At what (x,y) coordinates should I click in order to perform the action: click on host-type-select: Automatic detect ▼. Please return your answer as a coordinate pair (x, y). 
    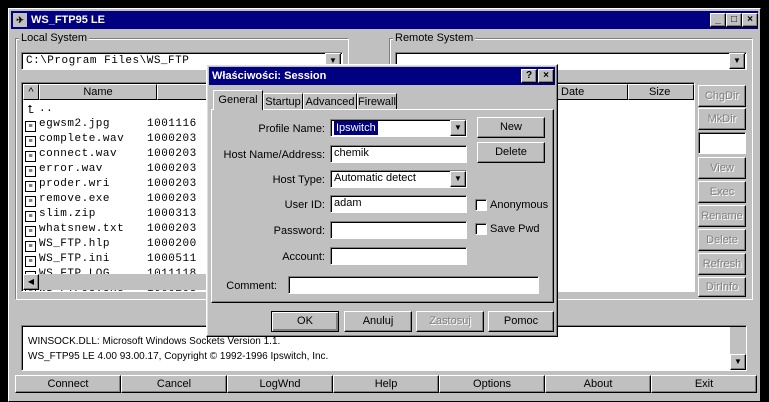
    Looking at the image, I should click on (398, 179).